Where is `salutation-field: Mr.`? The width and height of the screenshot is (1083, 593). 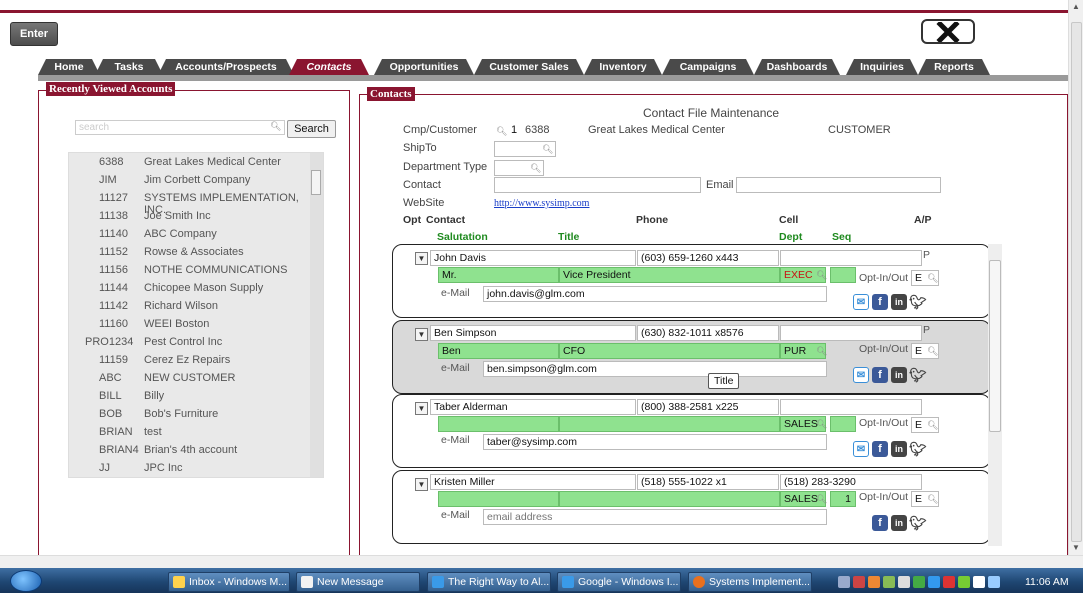 salutation-field: Mr. is located at coordinates (498, 275).